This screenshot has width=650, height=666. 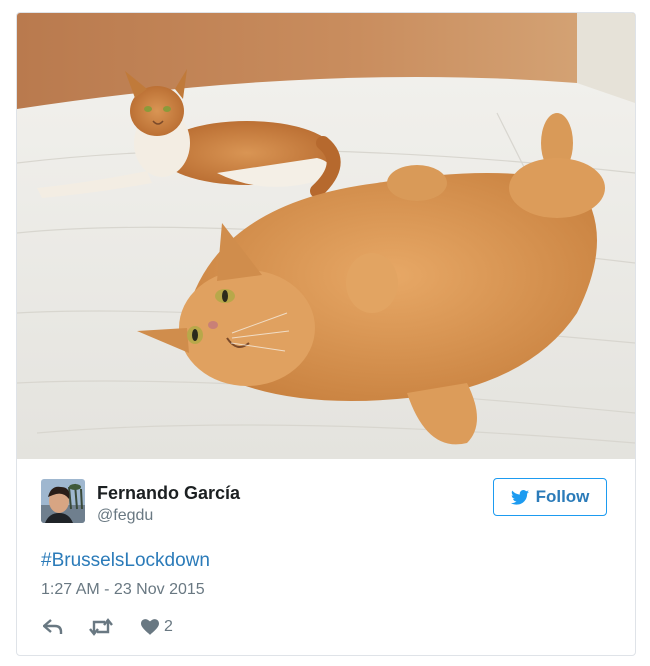 I want to click on retweet-icon, so click(x=101, y=627).